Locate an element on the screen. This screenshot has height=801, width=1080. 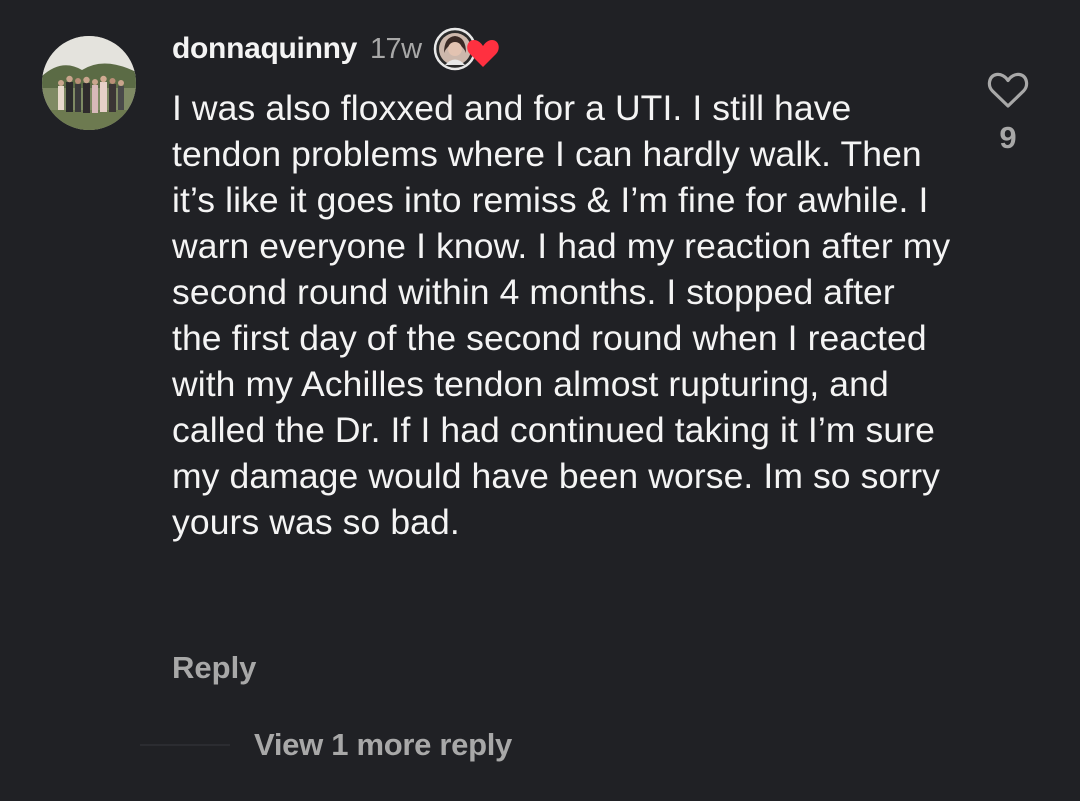
like-count: 9 is located at coordinates (1008, 137).